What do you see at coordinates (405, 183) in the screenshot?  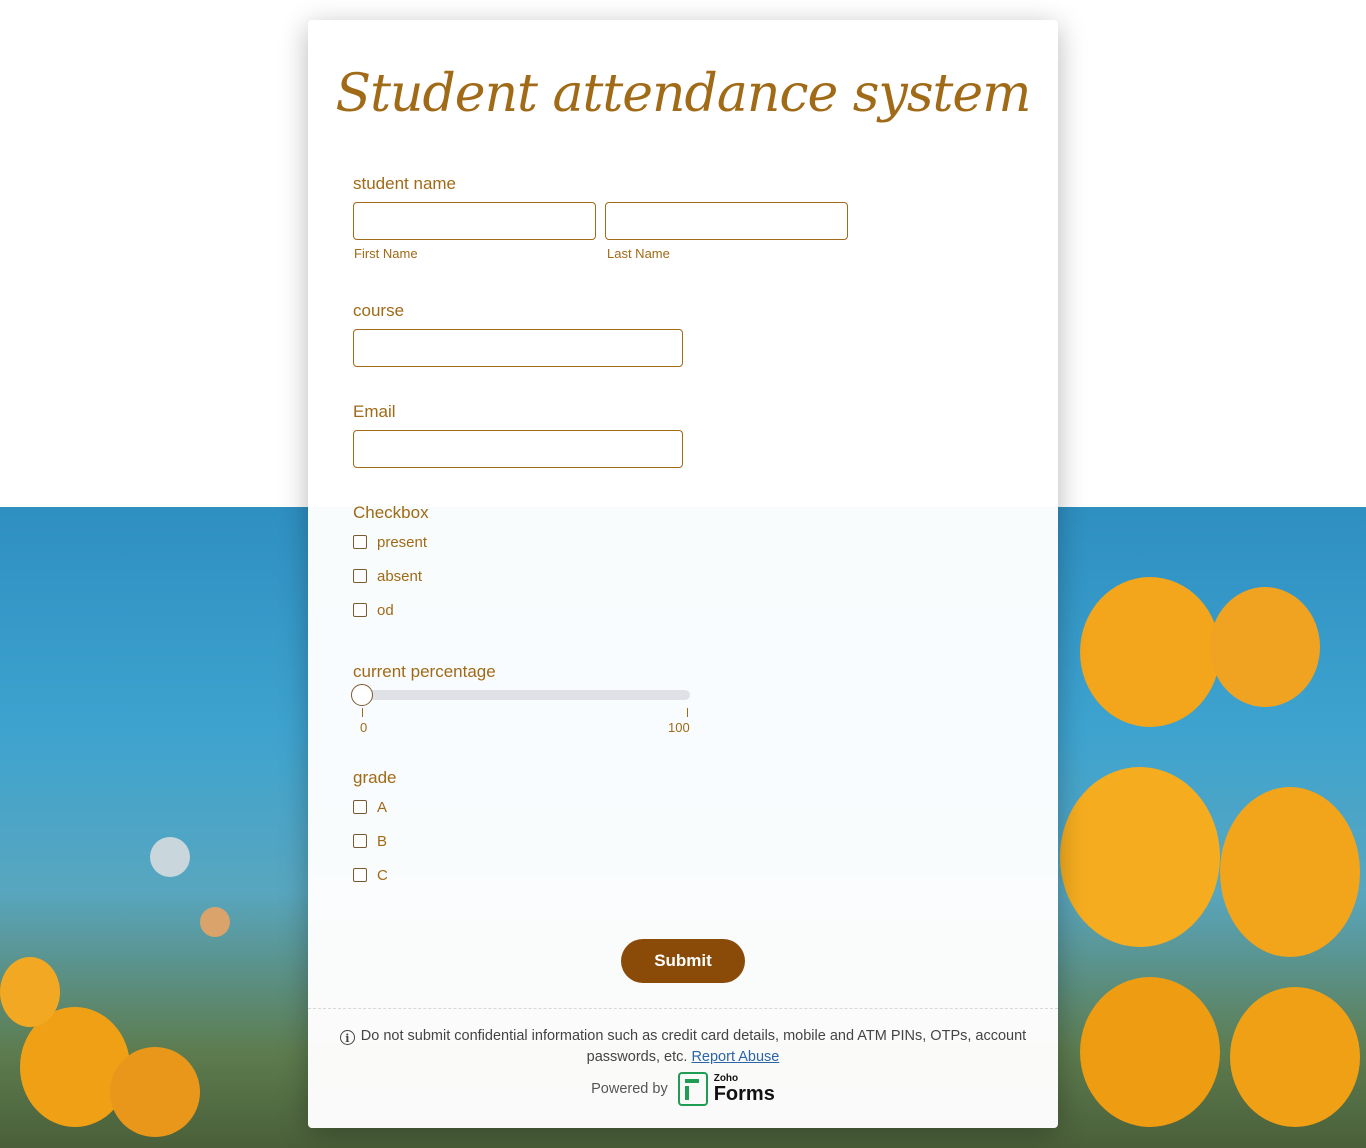 I see `student-name-label: student name` at bounding box center [405, 183].